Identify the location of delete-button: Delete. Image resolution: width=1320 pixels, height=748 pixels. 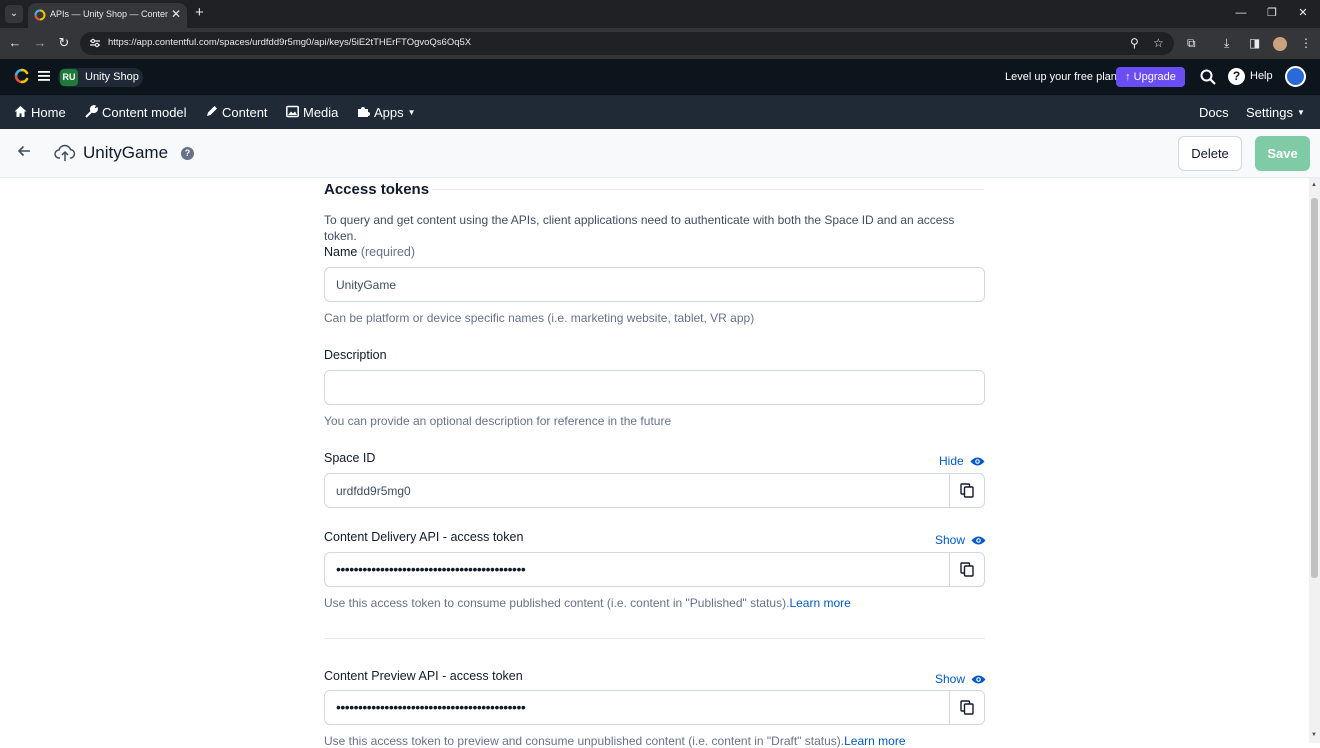
(1210, 153).